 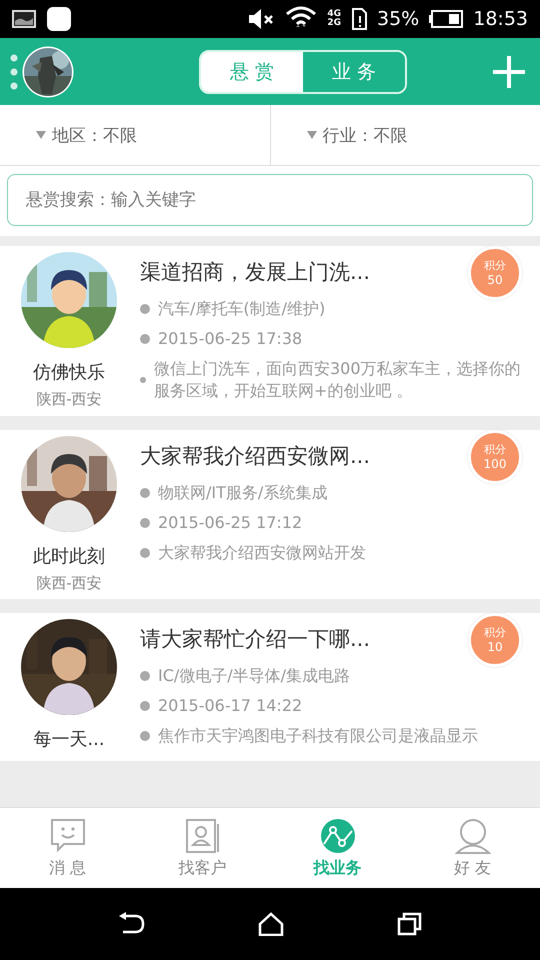 I want to click on post-time: 2015-06-25 17:38, so click(x=230, y=339).